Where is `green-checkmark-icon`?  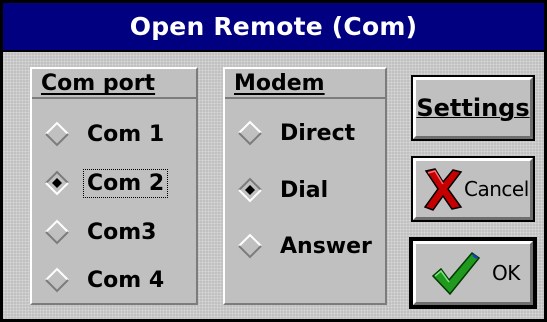 green-checkmark-icon is located at coordinates (455, 273).